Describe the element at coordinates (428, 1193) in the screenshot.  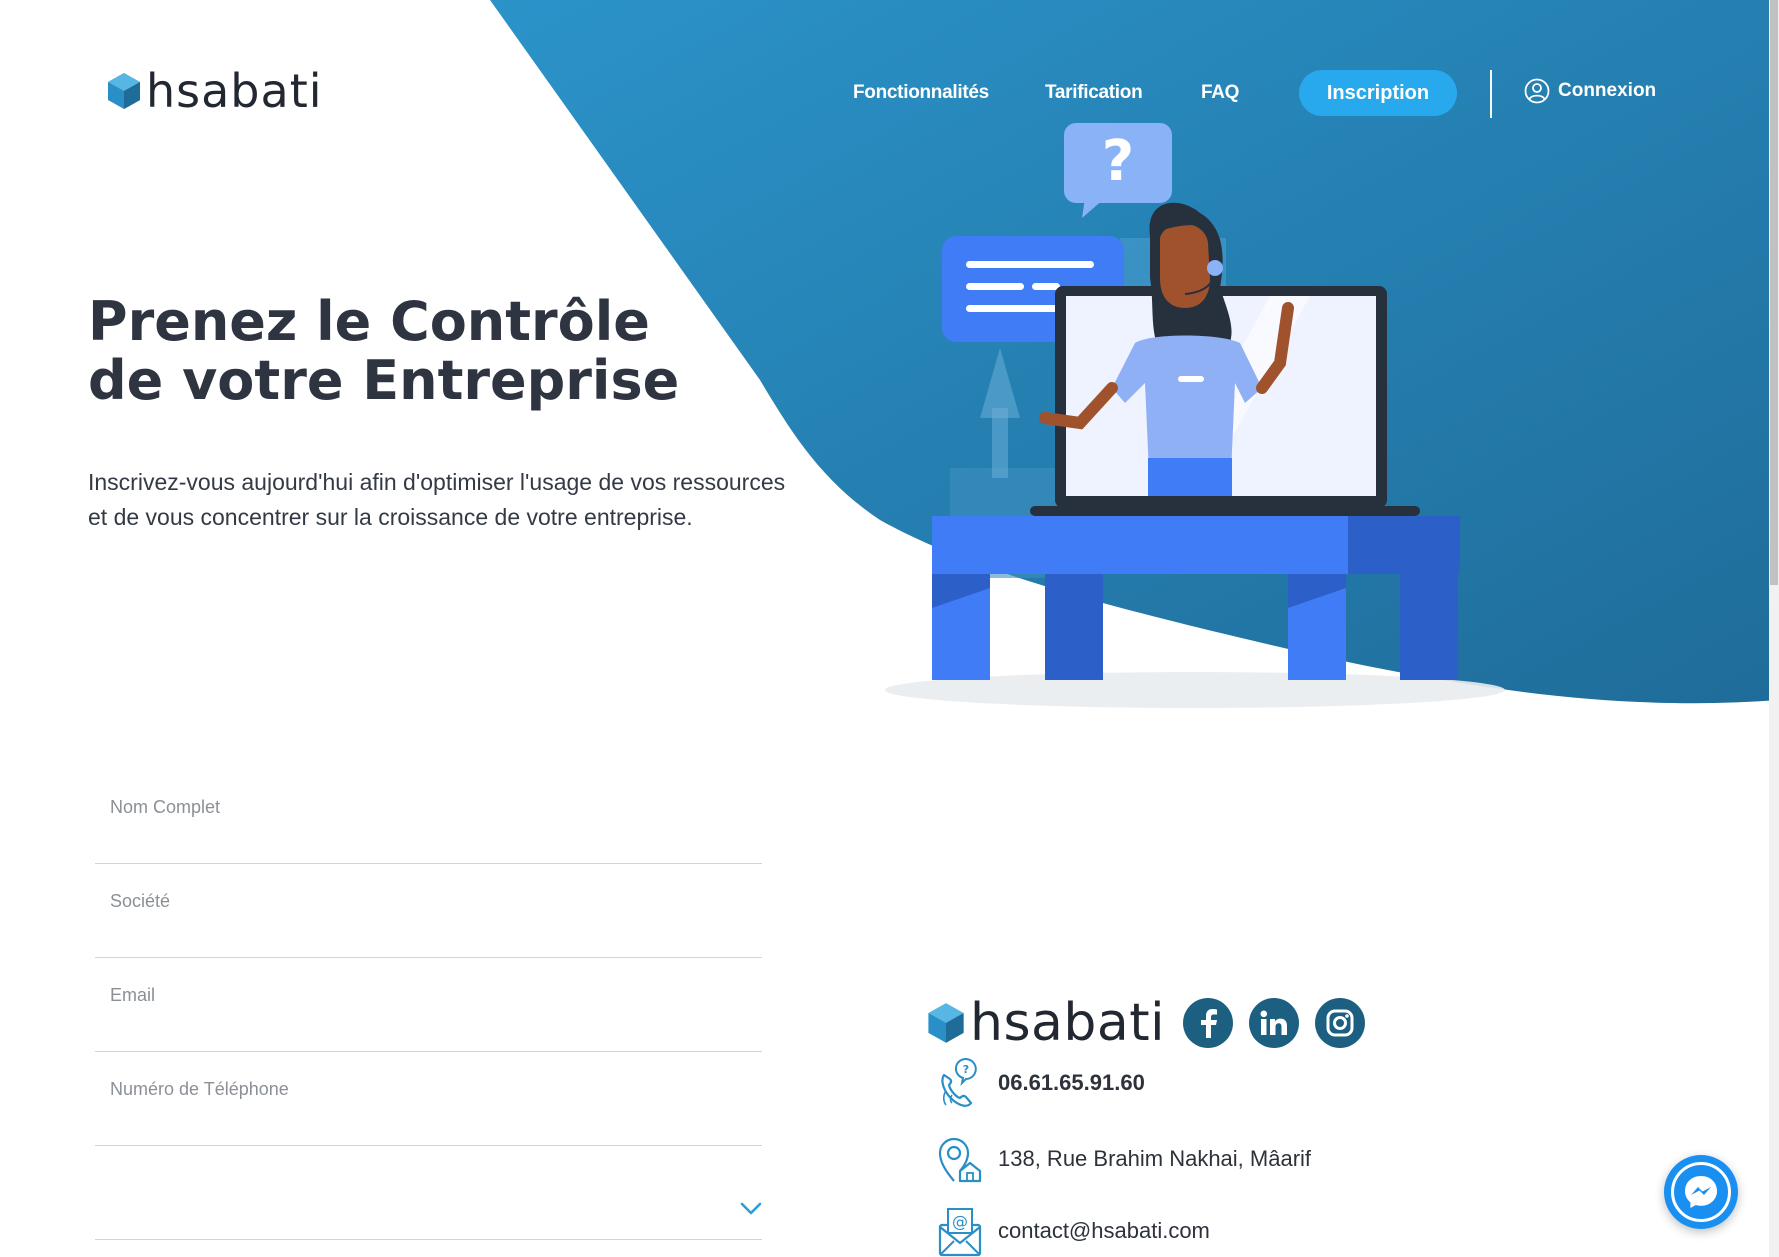
I see `select-dropdown` at that location.